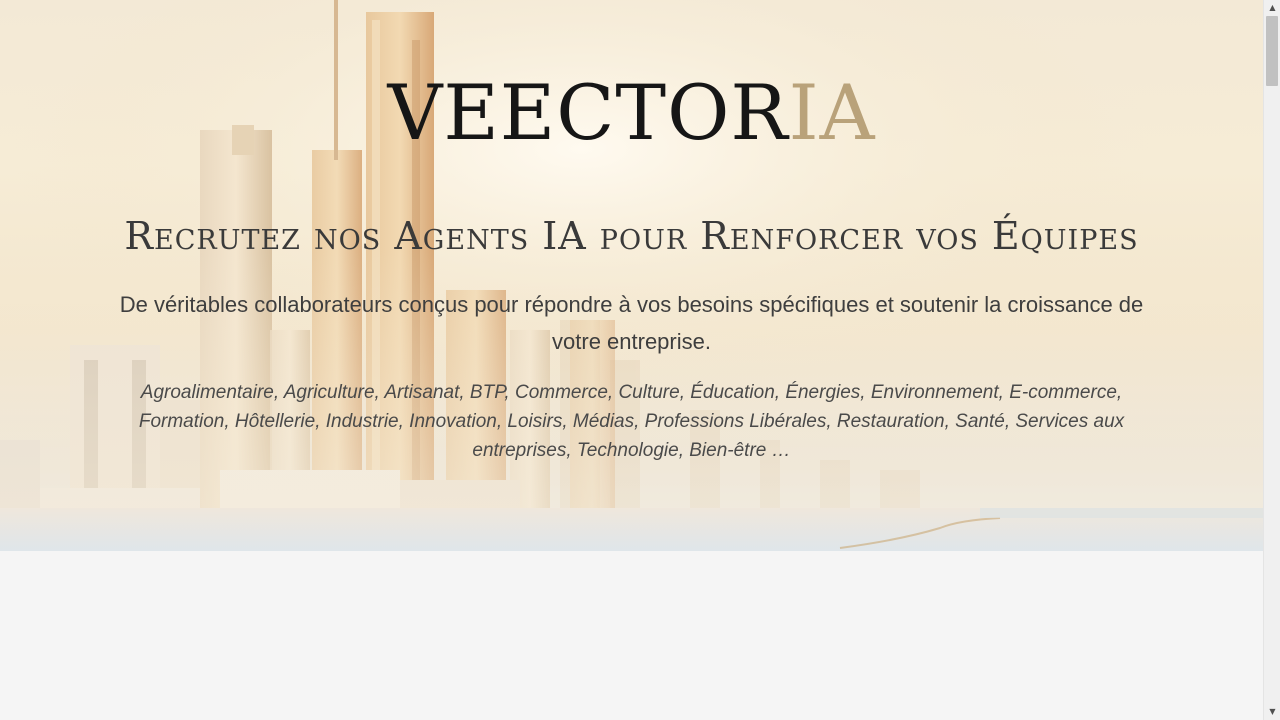  I want to click on scroll-down-arrow-icon: ▼, so click(1272, 712).